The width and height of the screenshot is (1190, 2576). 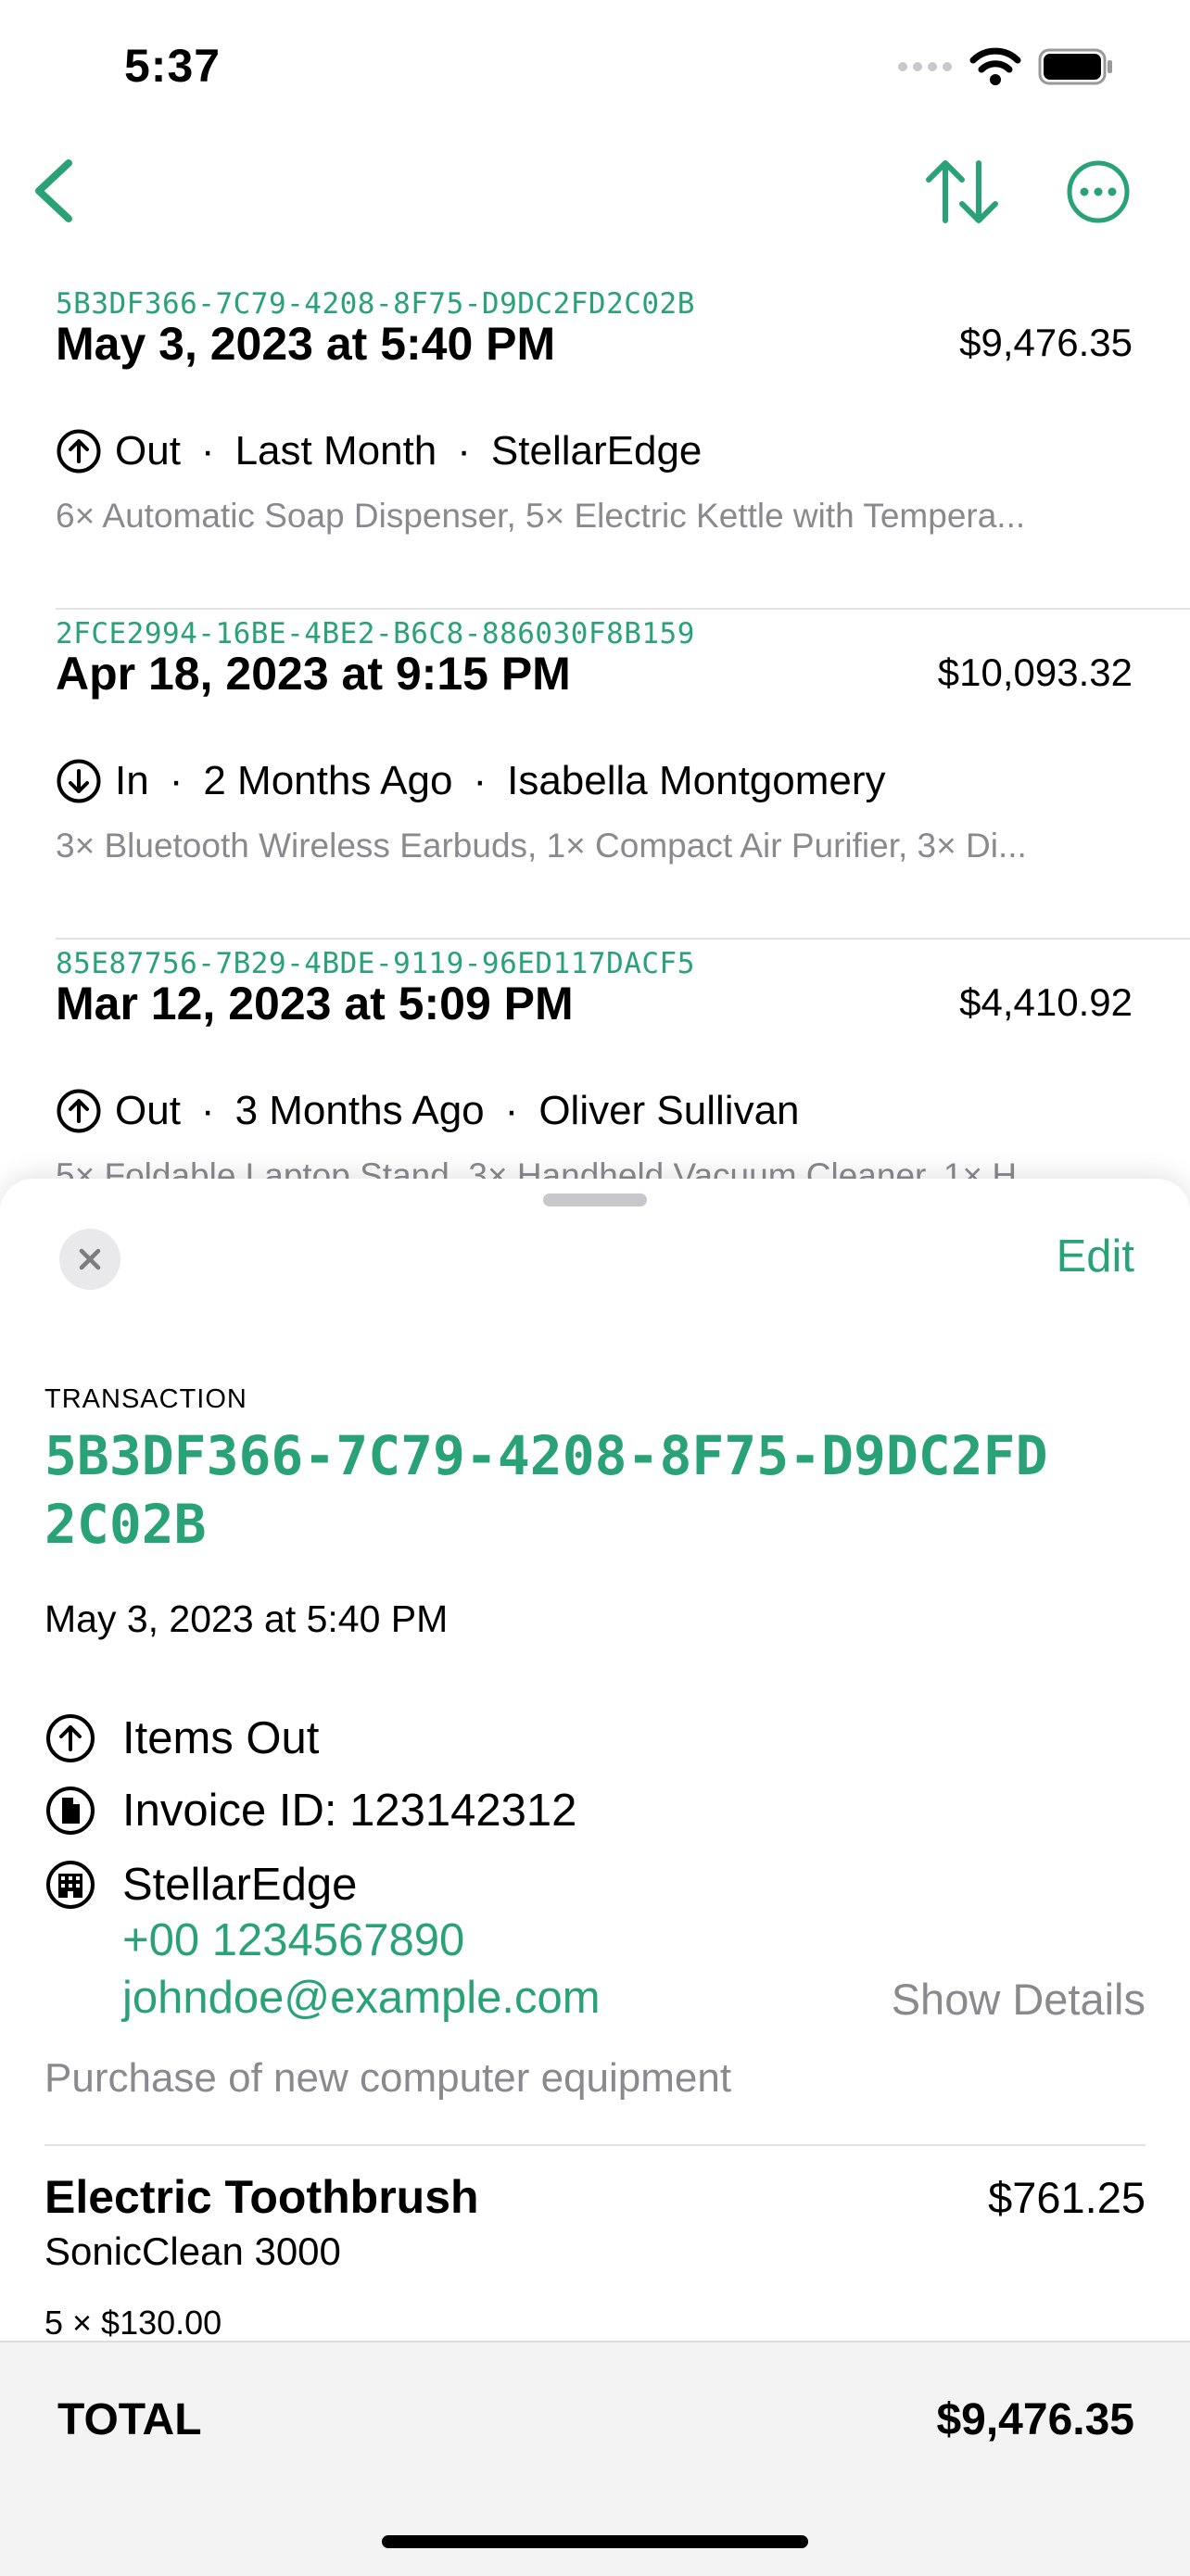 What do you see at coordinates (1035, 672) in the screenshot?
I see `transaction-amount: $10,093.32` at bounding box center [1035, 672].